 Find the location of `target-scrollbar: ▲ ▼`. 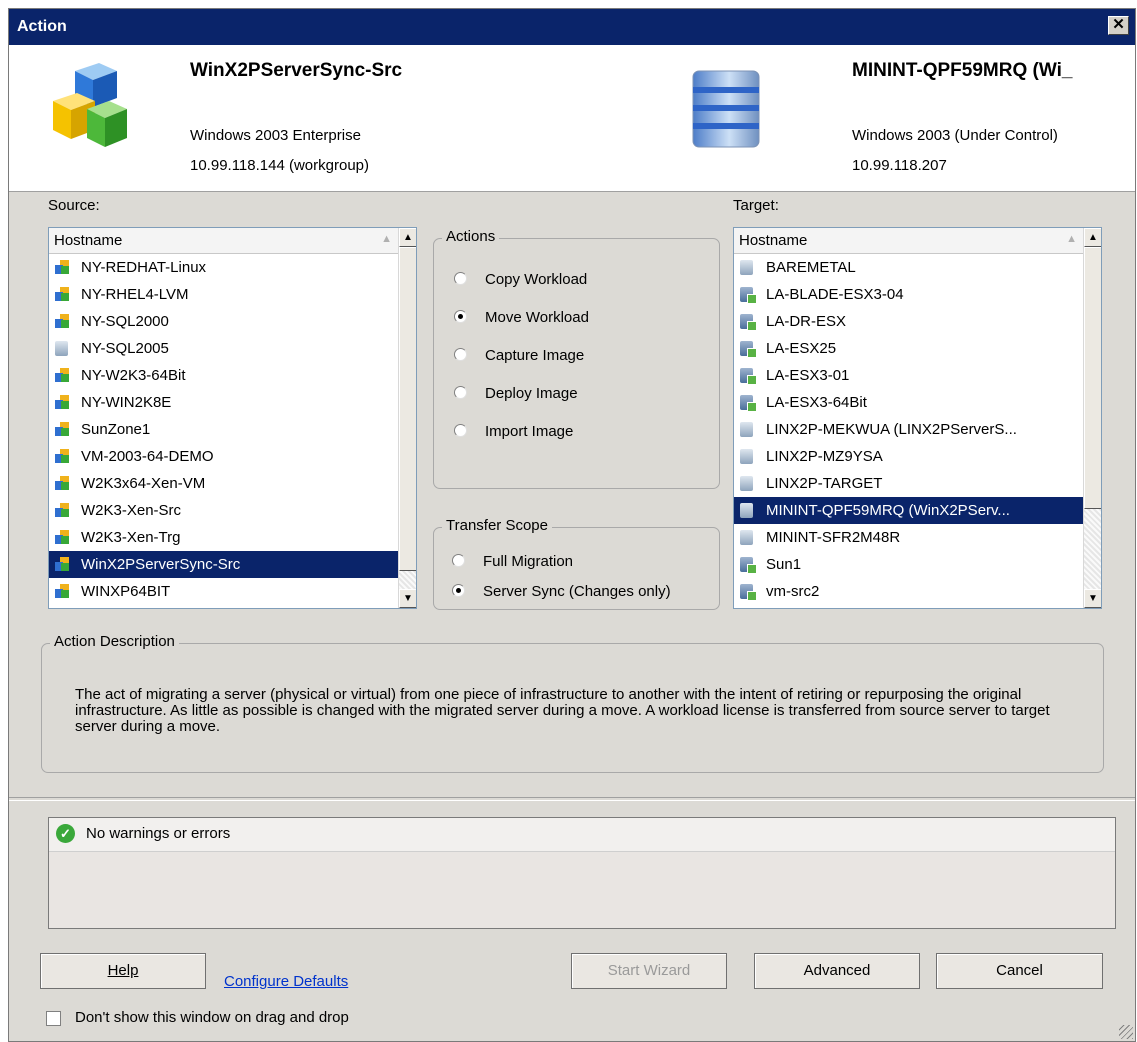

target-scrollbar: ▲ ▼ is located at coordinates (1092, 418).